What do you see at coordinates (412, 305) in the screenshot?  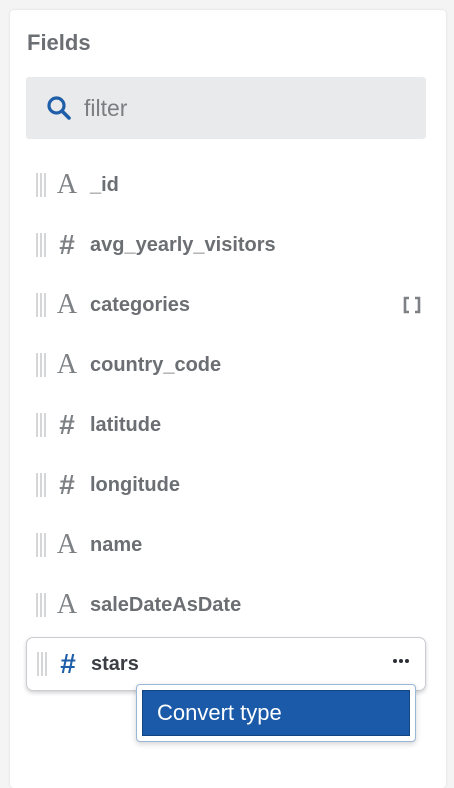 I see `array-icon` at bounding box center [412, 305].